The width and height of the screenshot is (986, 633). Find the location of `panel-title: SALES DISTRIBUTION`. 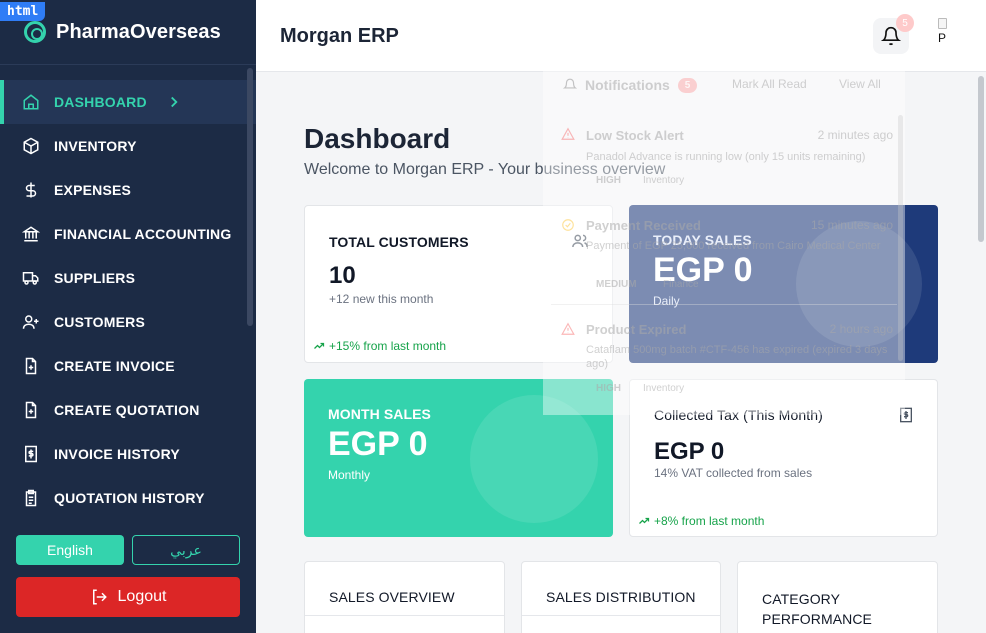

panel-title: SALES DISTRIBUTION is located at coordinates (621, 597).